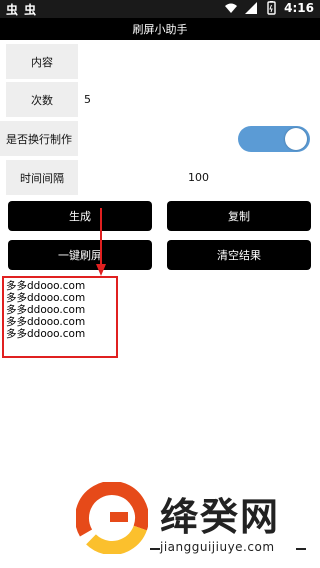 The image size is (320, 568). I want to click on app-title: 刷屏小助手, so click(160, 29).